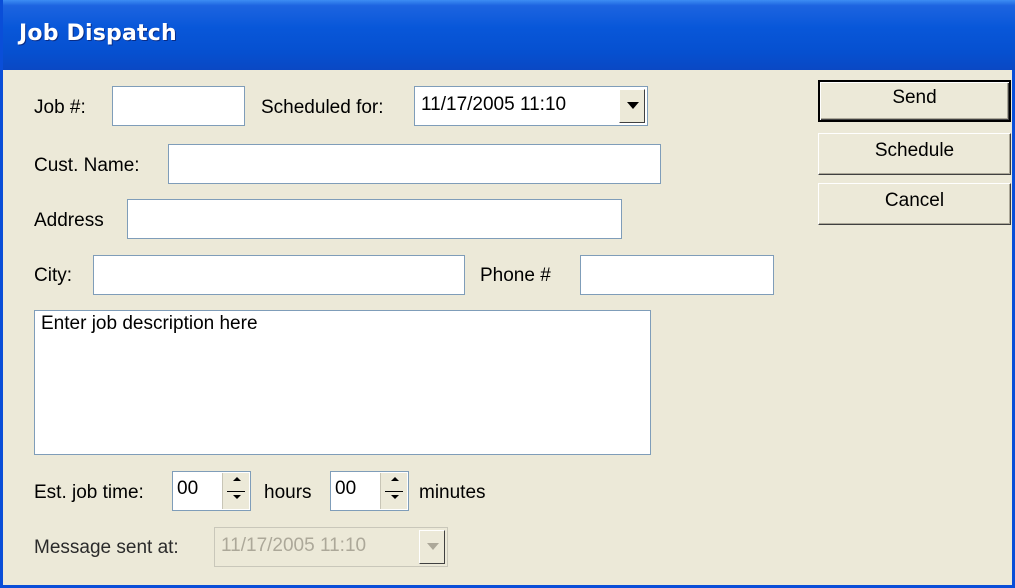 This screenshot has width=1015, height=588. Describe the element at coordinates (494, 104) in the screenshot. I see `scheduled-for-value: 11/17/2005 11:10` at that location.